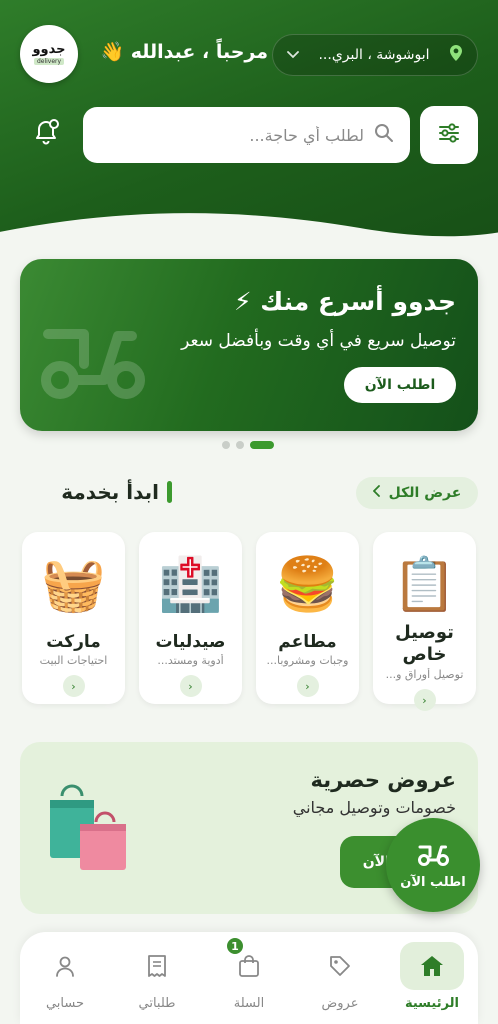 The height and width of the screenshot is (1024, 498). Describe the element at coordinates (157, 1003) in the screenshot. I see `nav-label: طلباتي` at that location.